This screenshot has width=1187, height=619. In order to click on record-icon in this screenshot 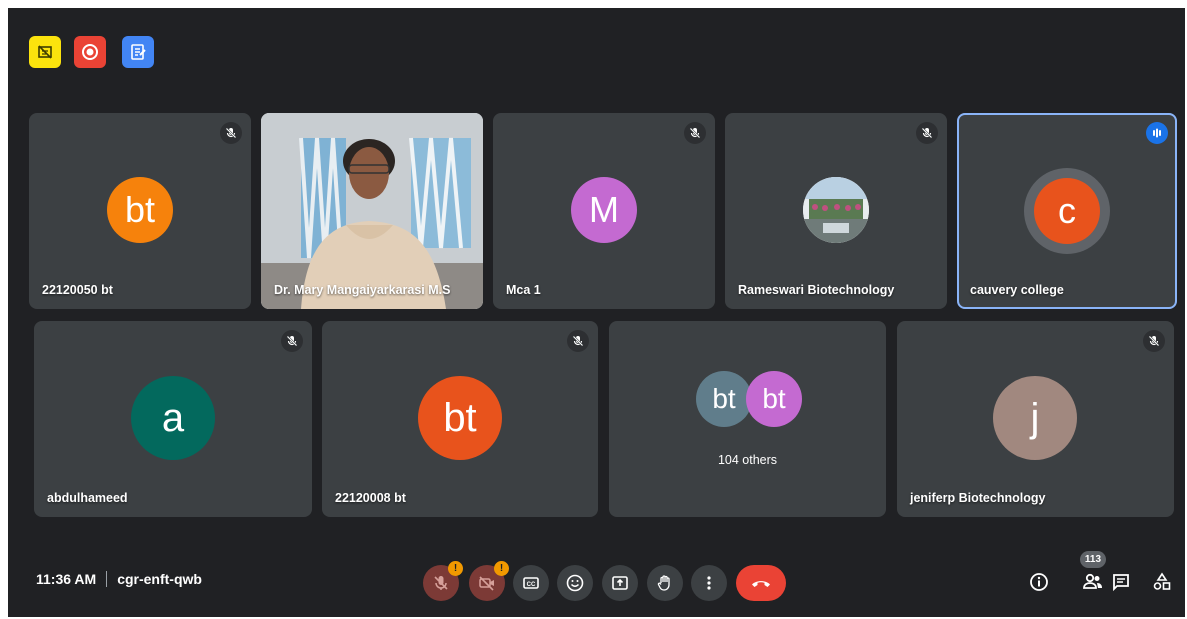, I will do `click(90, 52)`.